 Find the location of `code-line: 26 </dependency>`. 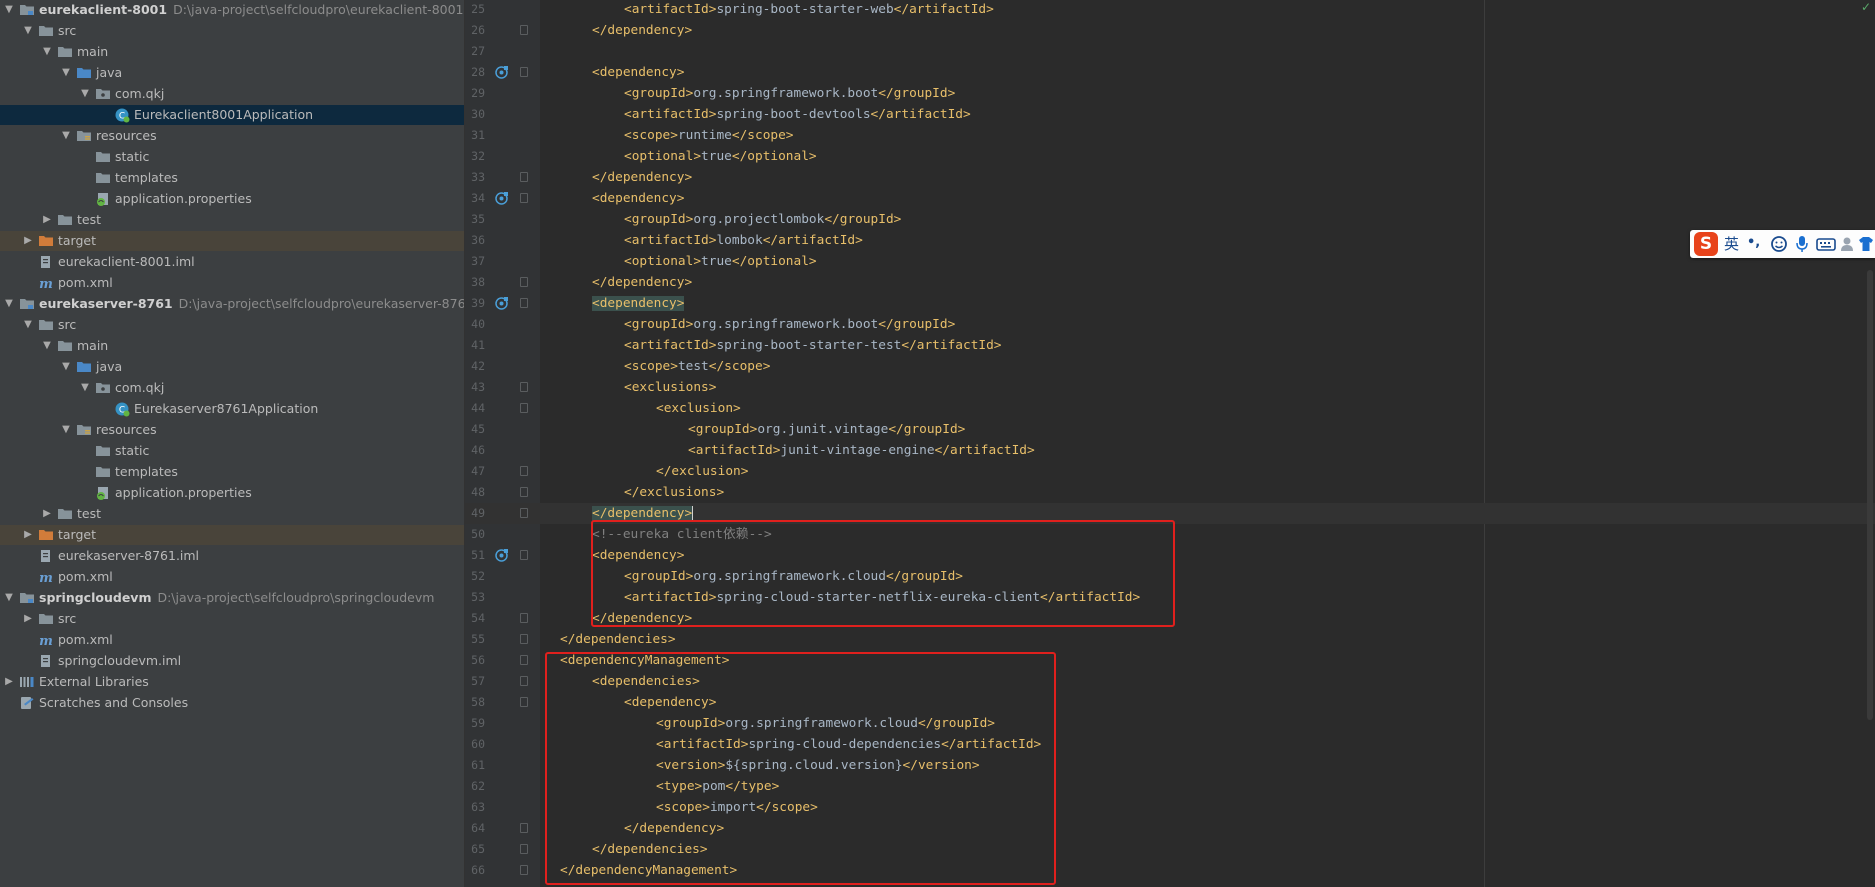

code-line: 26 </dependency> is located at coordinates (1170, 30).